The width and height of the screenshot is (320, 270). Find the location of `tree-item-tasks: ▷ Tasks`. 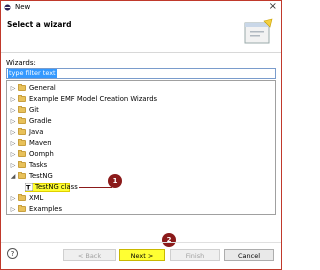

tree-item-tasks: ▷ Tasks is located at coordinates (140, 165).